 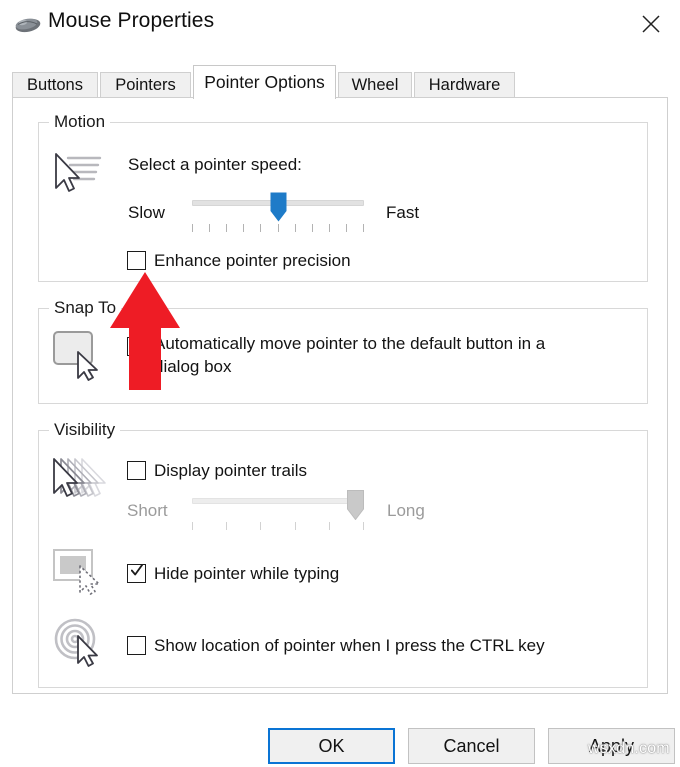 I want to click on hide-pointer-typing-icon, so click(x=80, y=574).